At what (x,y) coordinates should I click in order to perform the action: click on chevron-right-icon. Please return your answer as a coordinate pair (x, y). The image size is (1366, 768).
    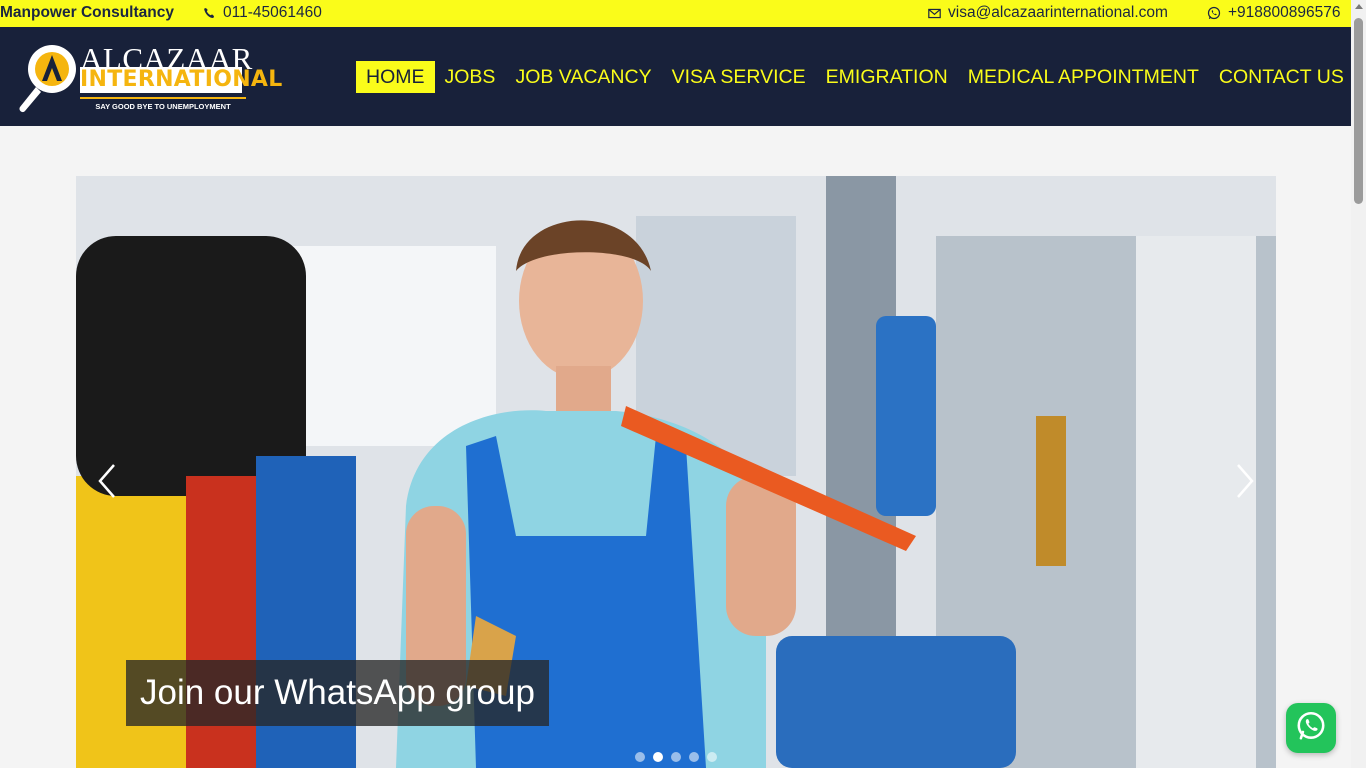
    Looking at the image, I should click on (1245, 481).